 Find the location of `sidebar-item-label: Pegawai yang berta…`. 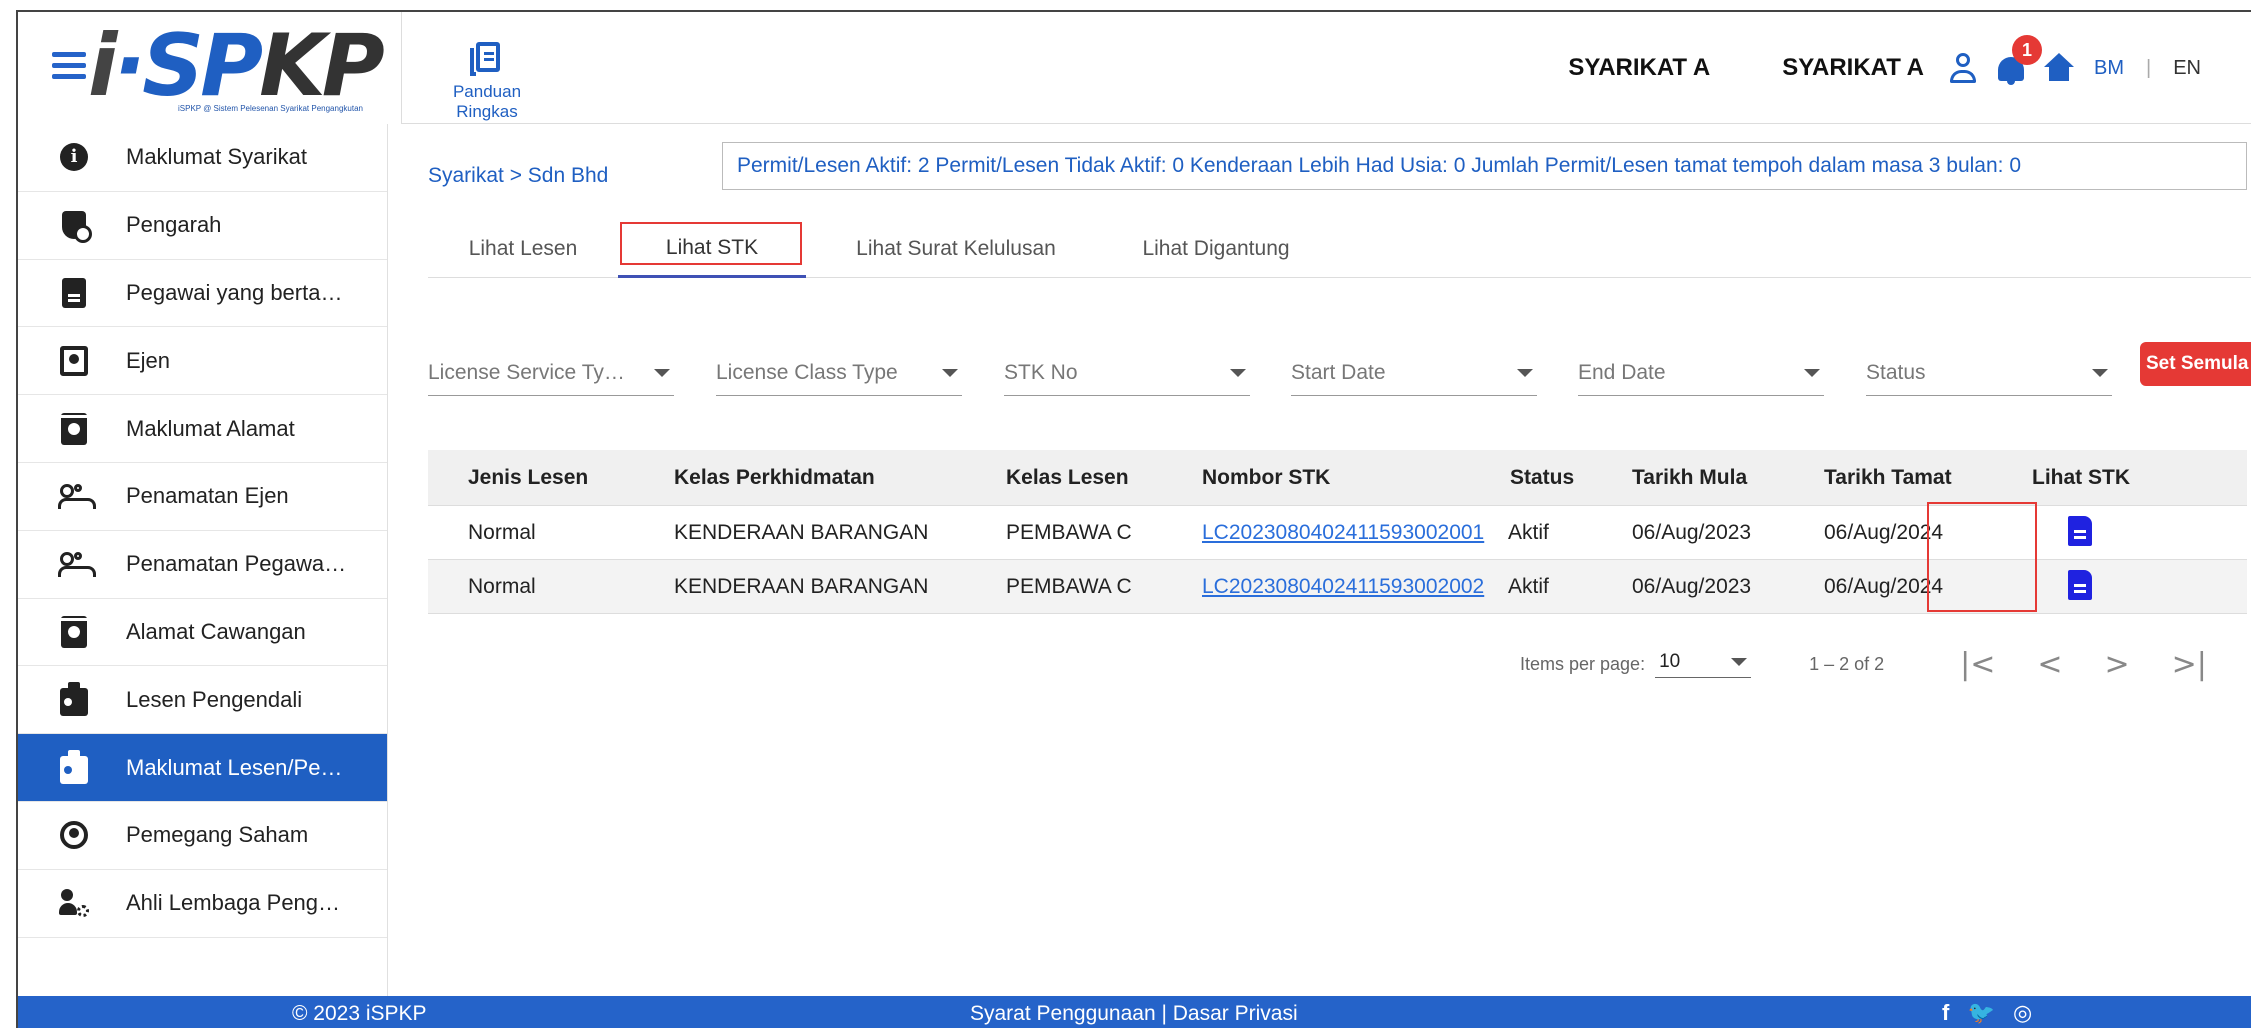

sidebar-item-label: Pegawai yang berta… is located at coordinates (234, 292).